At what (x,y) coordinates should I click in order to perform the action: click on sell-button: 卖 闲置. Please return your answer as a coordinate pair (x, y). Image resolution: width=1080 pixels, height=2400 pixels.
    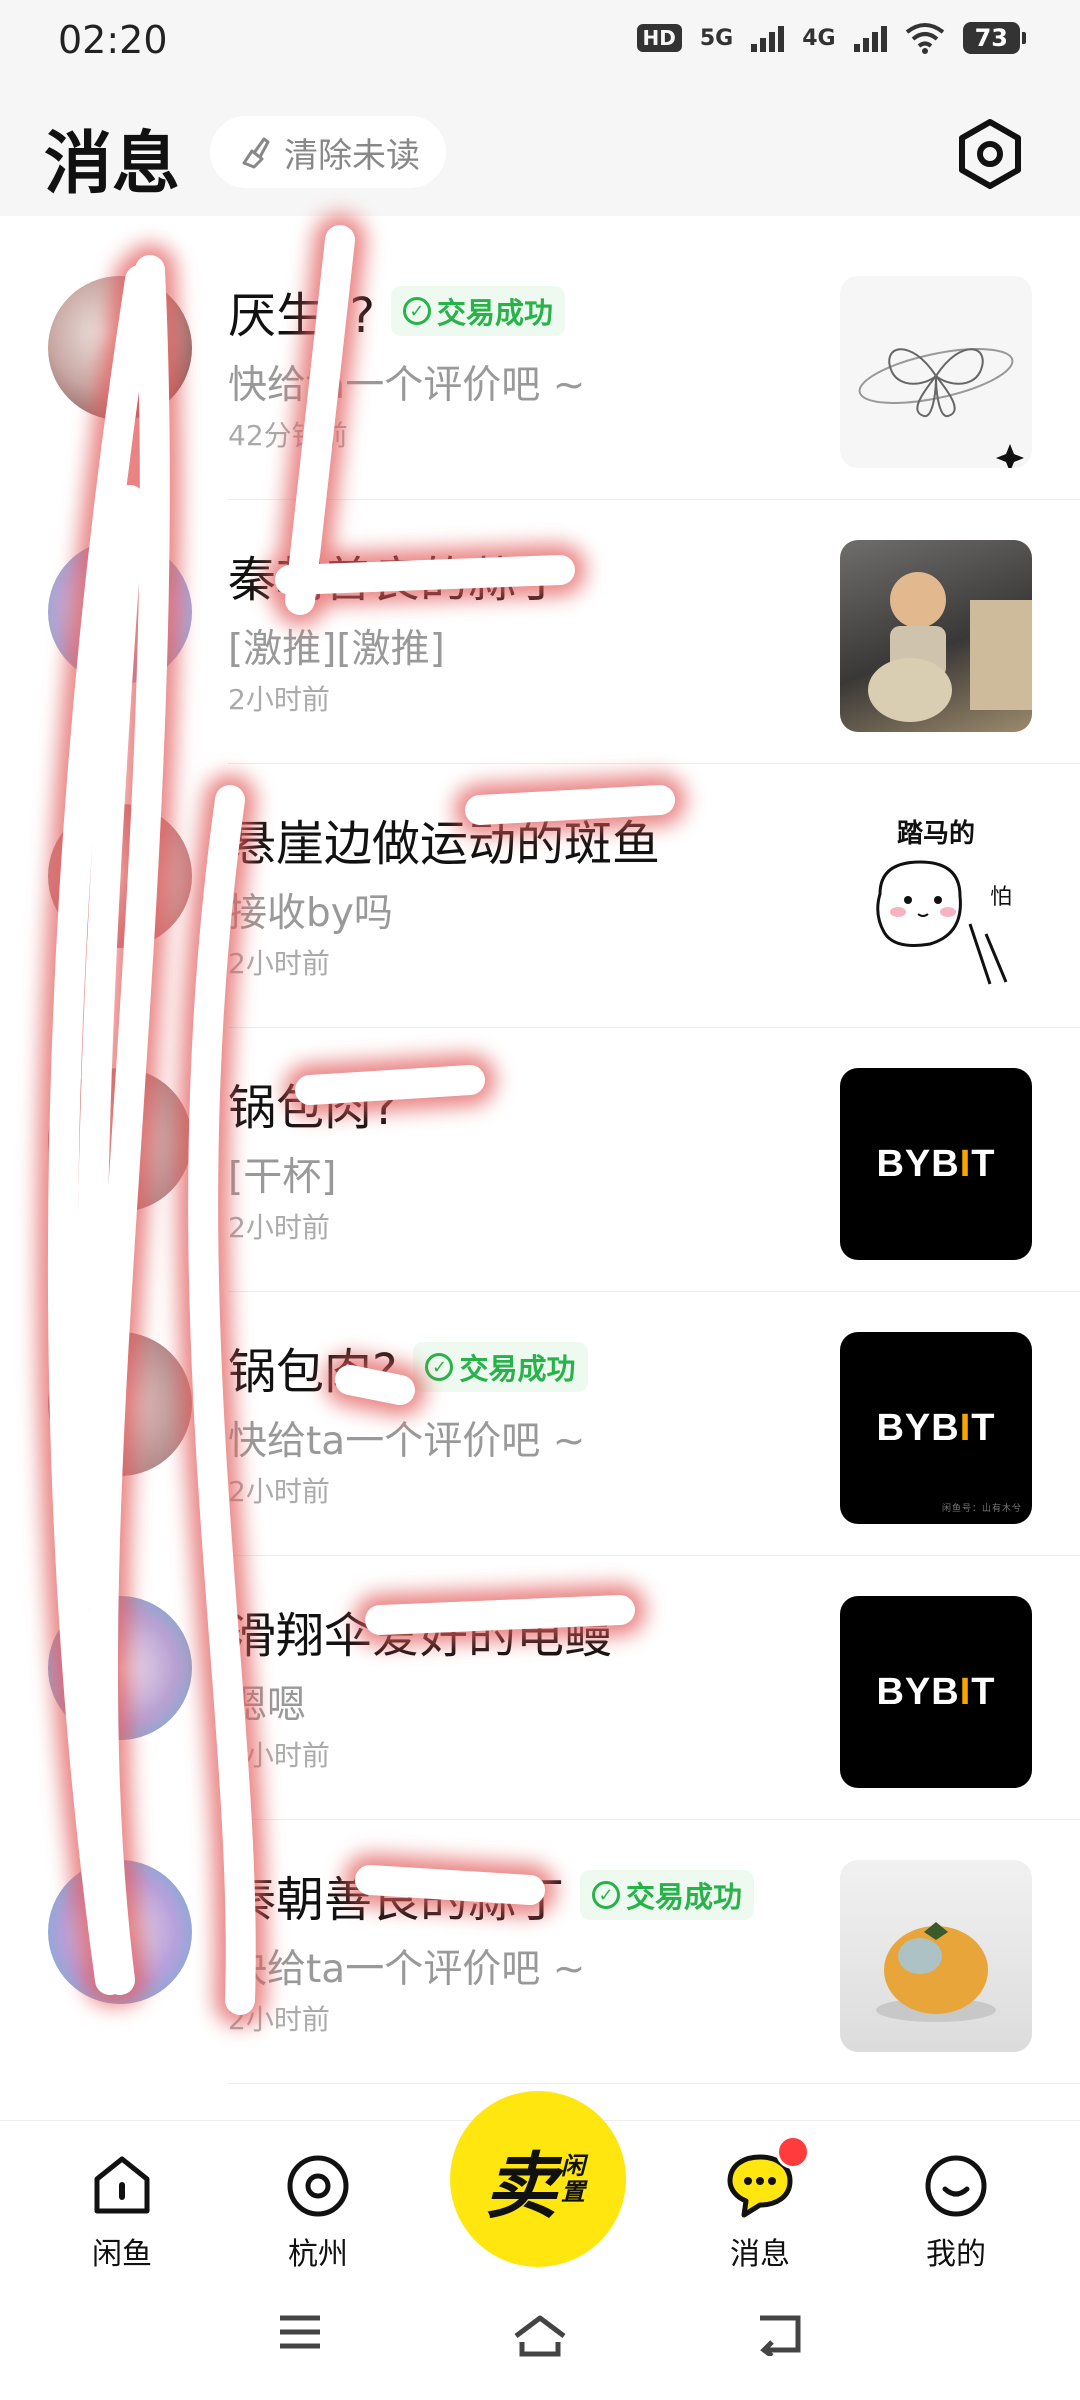
    Looking at the image, I should click on (538, 2179).